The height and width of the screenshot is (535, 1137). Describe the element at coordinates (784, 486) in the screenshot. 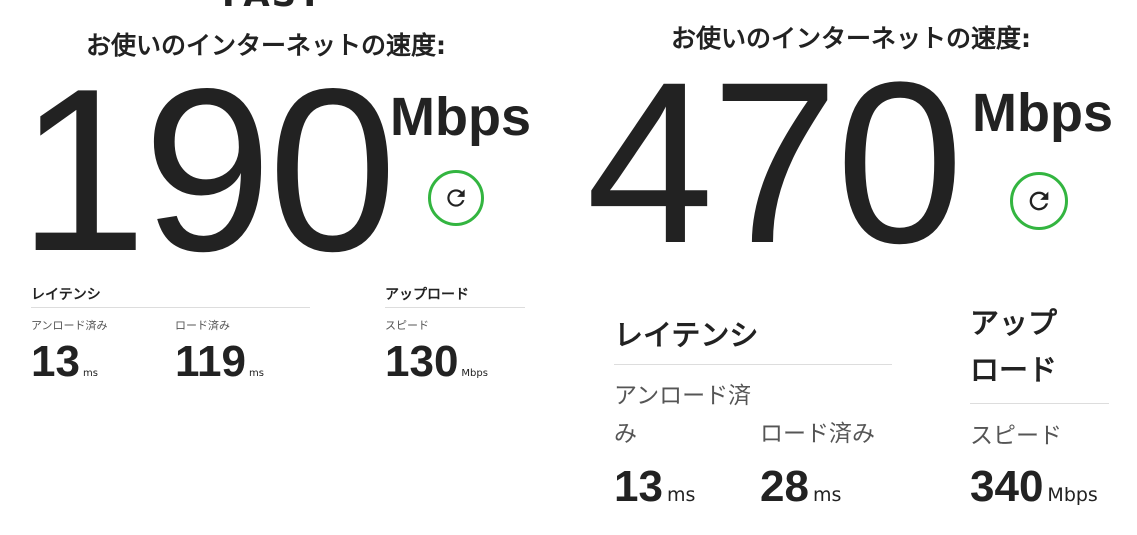

I see `loaded-latency-value: 28` at that location.